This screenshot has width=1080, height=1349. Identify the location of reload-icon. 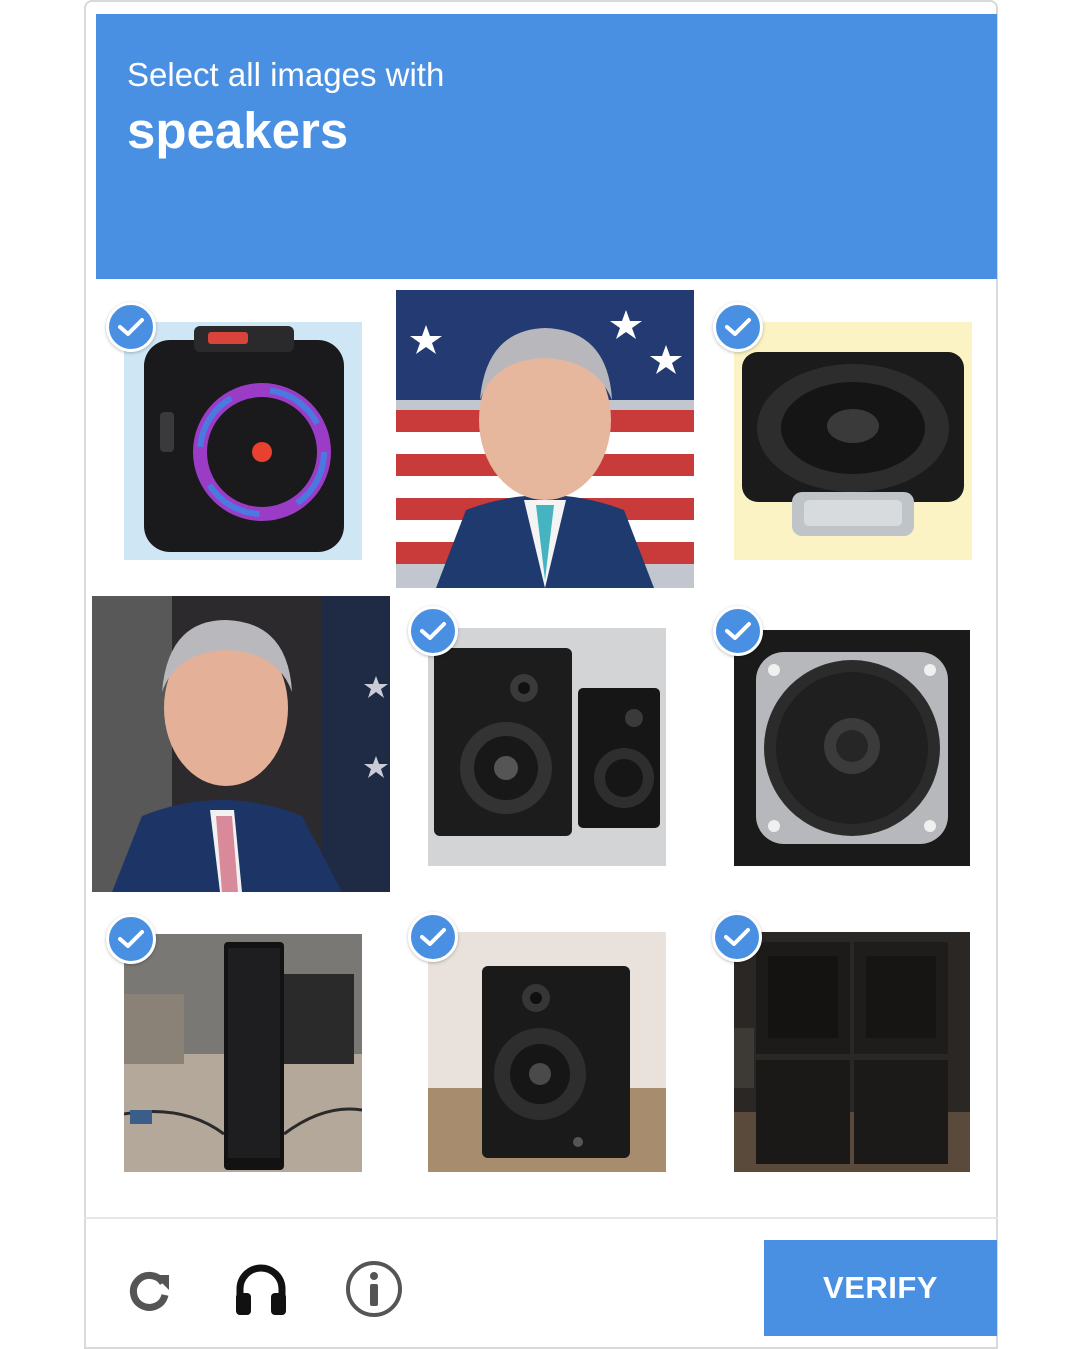
(149, 1291).